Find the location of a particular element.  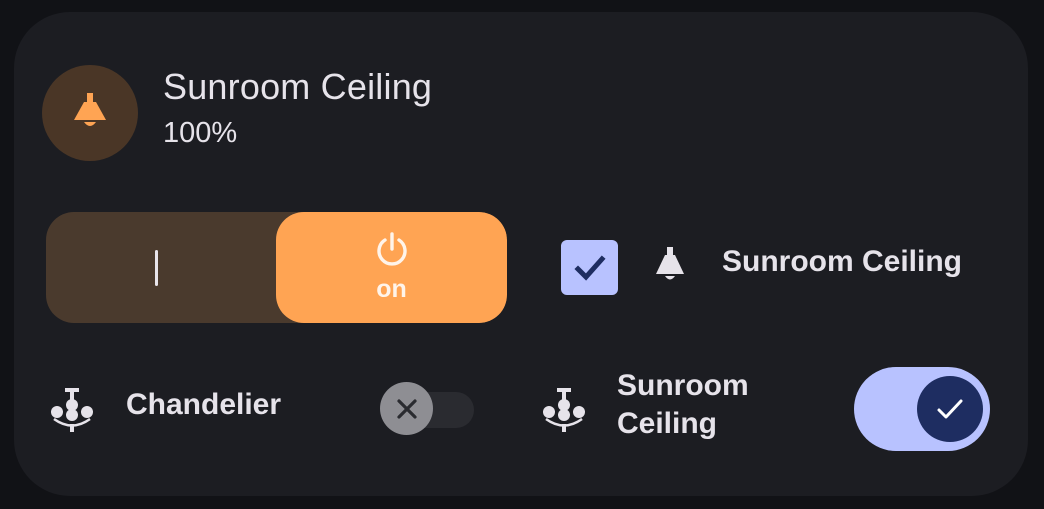

sunroom-ceiling-toggle-knob is located at coordinates (950, 409).